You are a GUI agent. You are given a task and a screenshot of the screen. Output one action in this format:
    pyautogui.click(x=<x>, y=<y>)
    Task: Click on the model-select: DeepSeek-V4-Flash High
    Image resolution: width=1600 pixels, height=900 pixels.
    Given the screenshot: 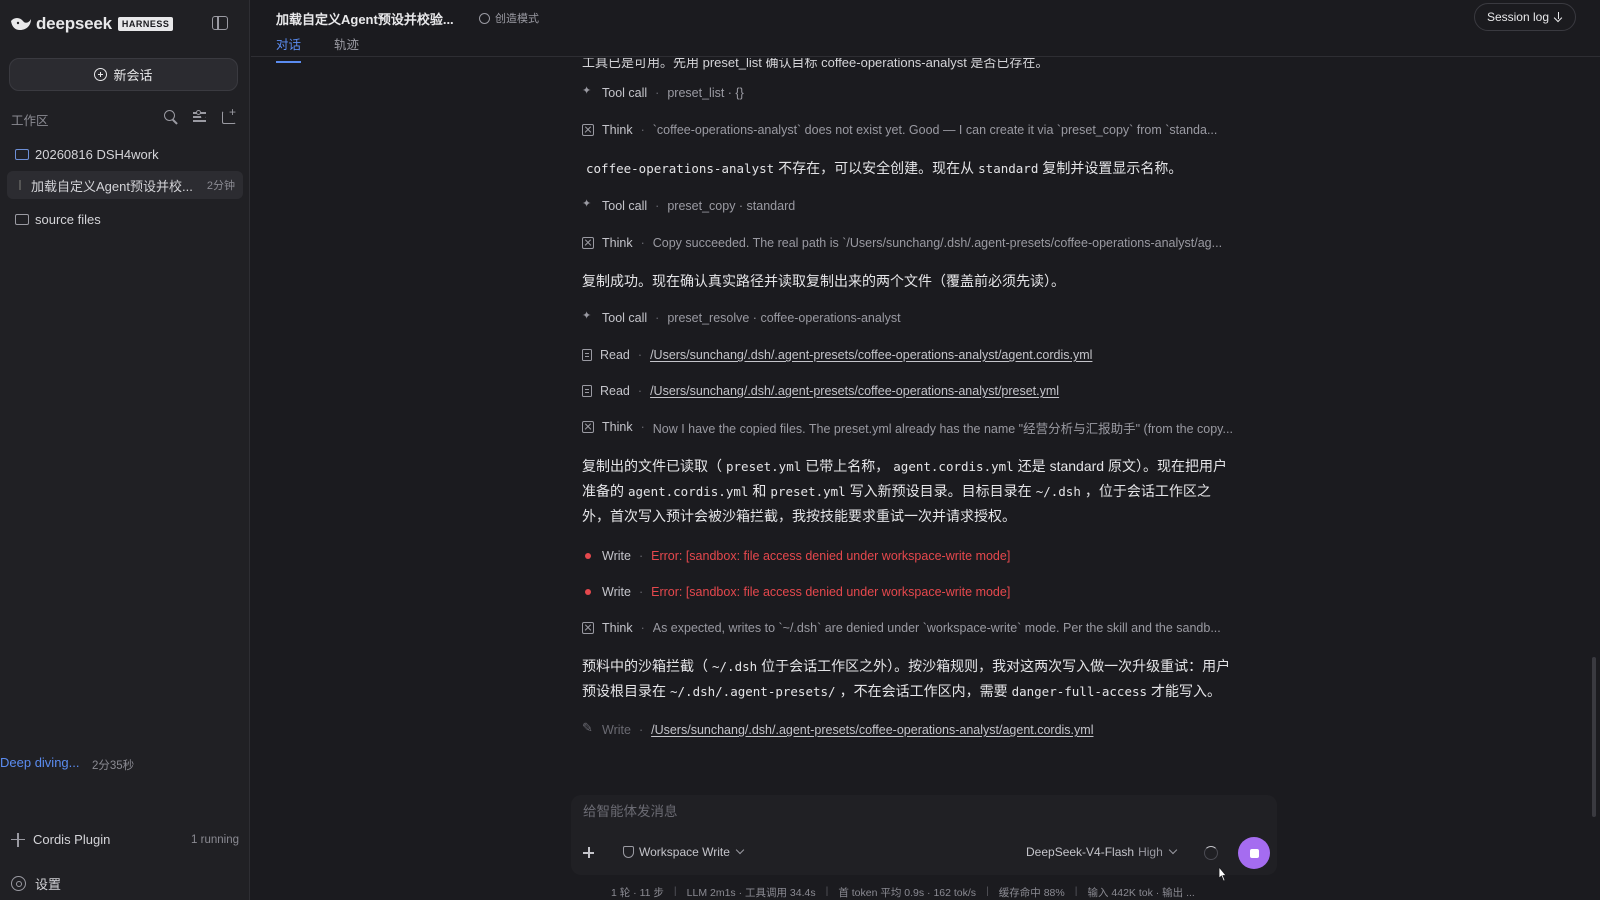 What is the action you would take?
    pyautogui.click(x=1101, y=852)
    